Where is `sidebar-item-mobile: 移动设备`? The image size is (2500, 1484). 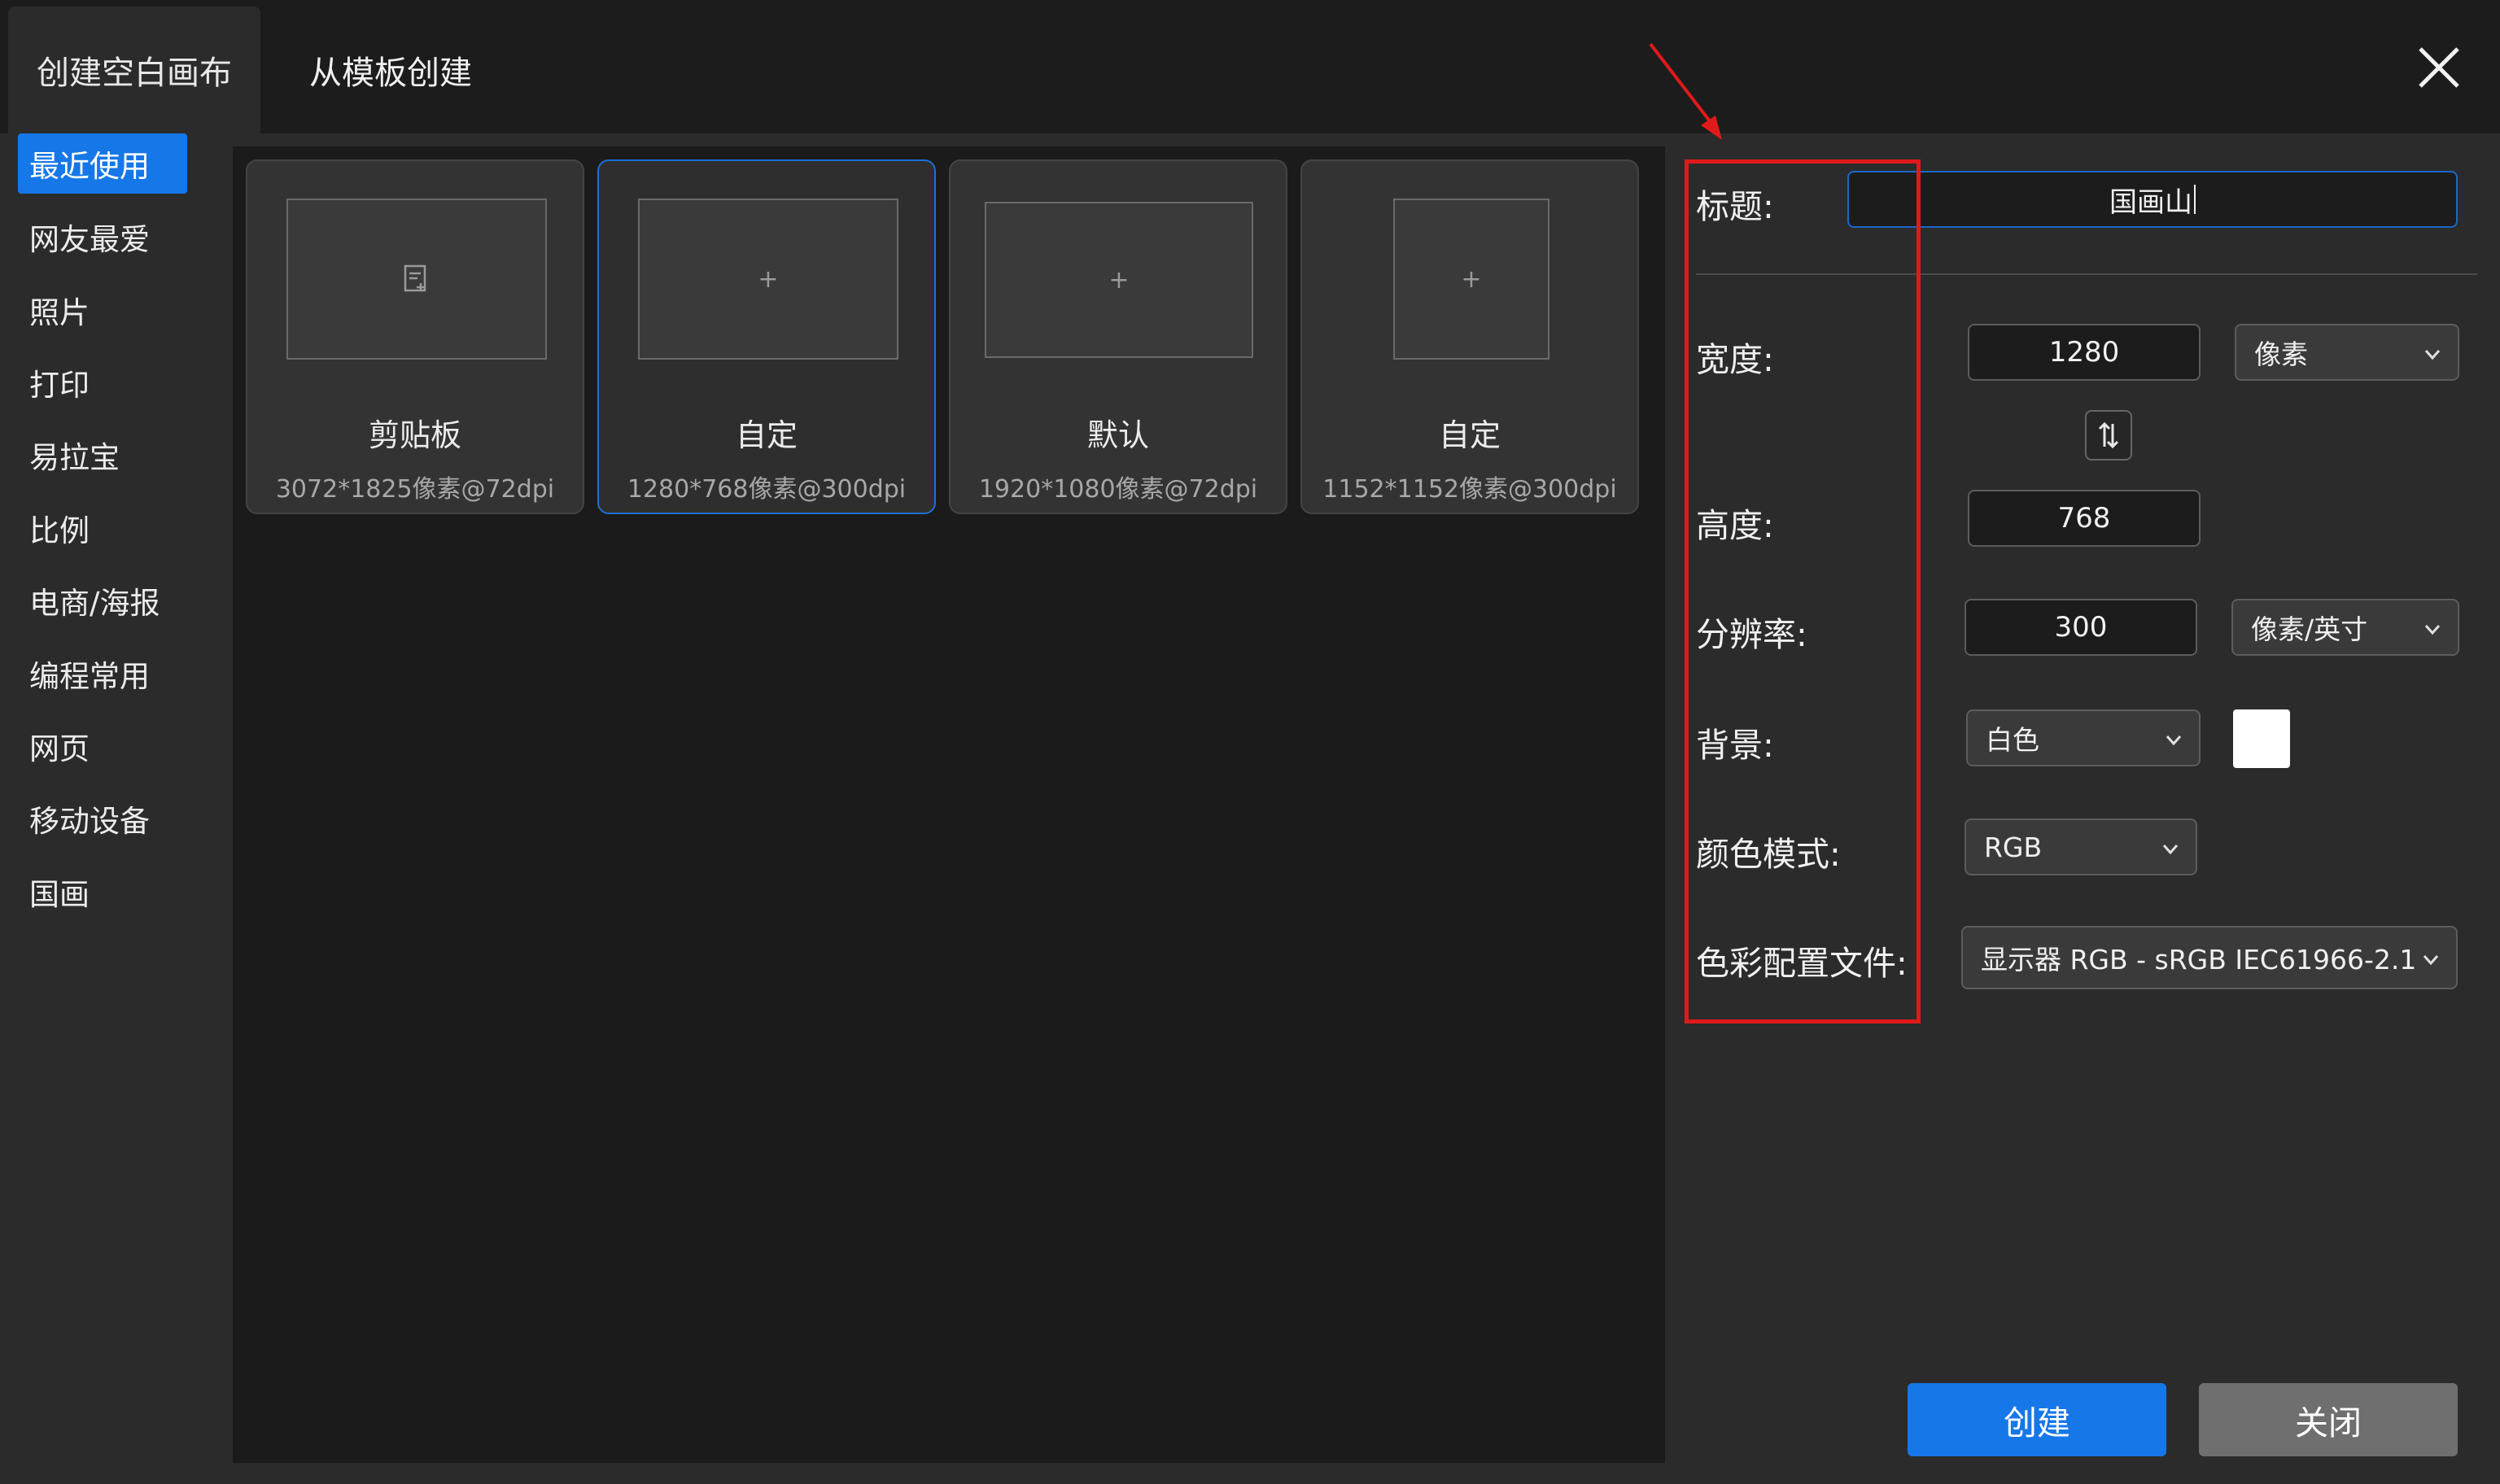
sidebar-item-mobile: 移动设备 is located at coordinates (102, 819).